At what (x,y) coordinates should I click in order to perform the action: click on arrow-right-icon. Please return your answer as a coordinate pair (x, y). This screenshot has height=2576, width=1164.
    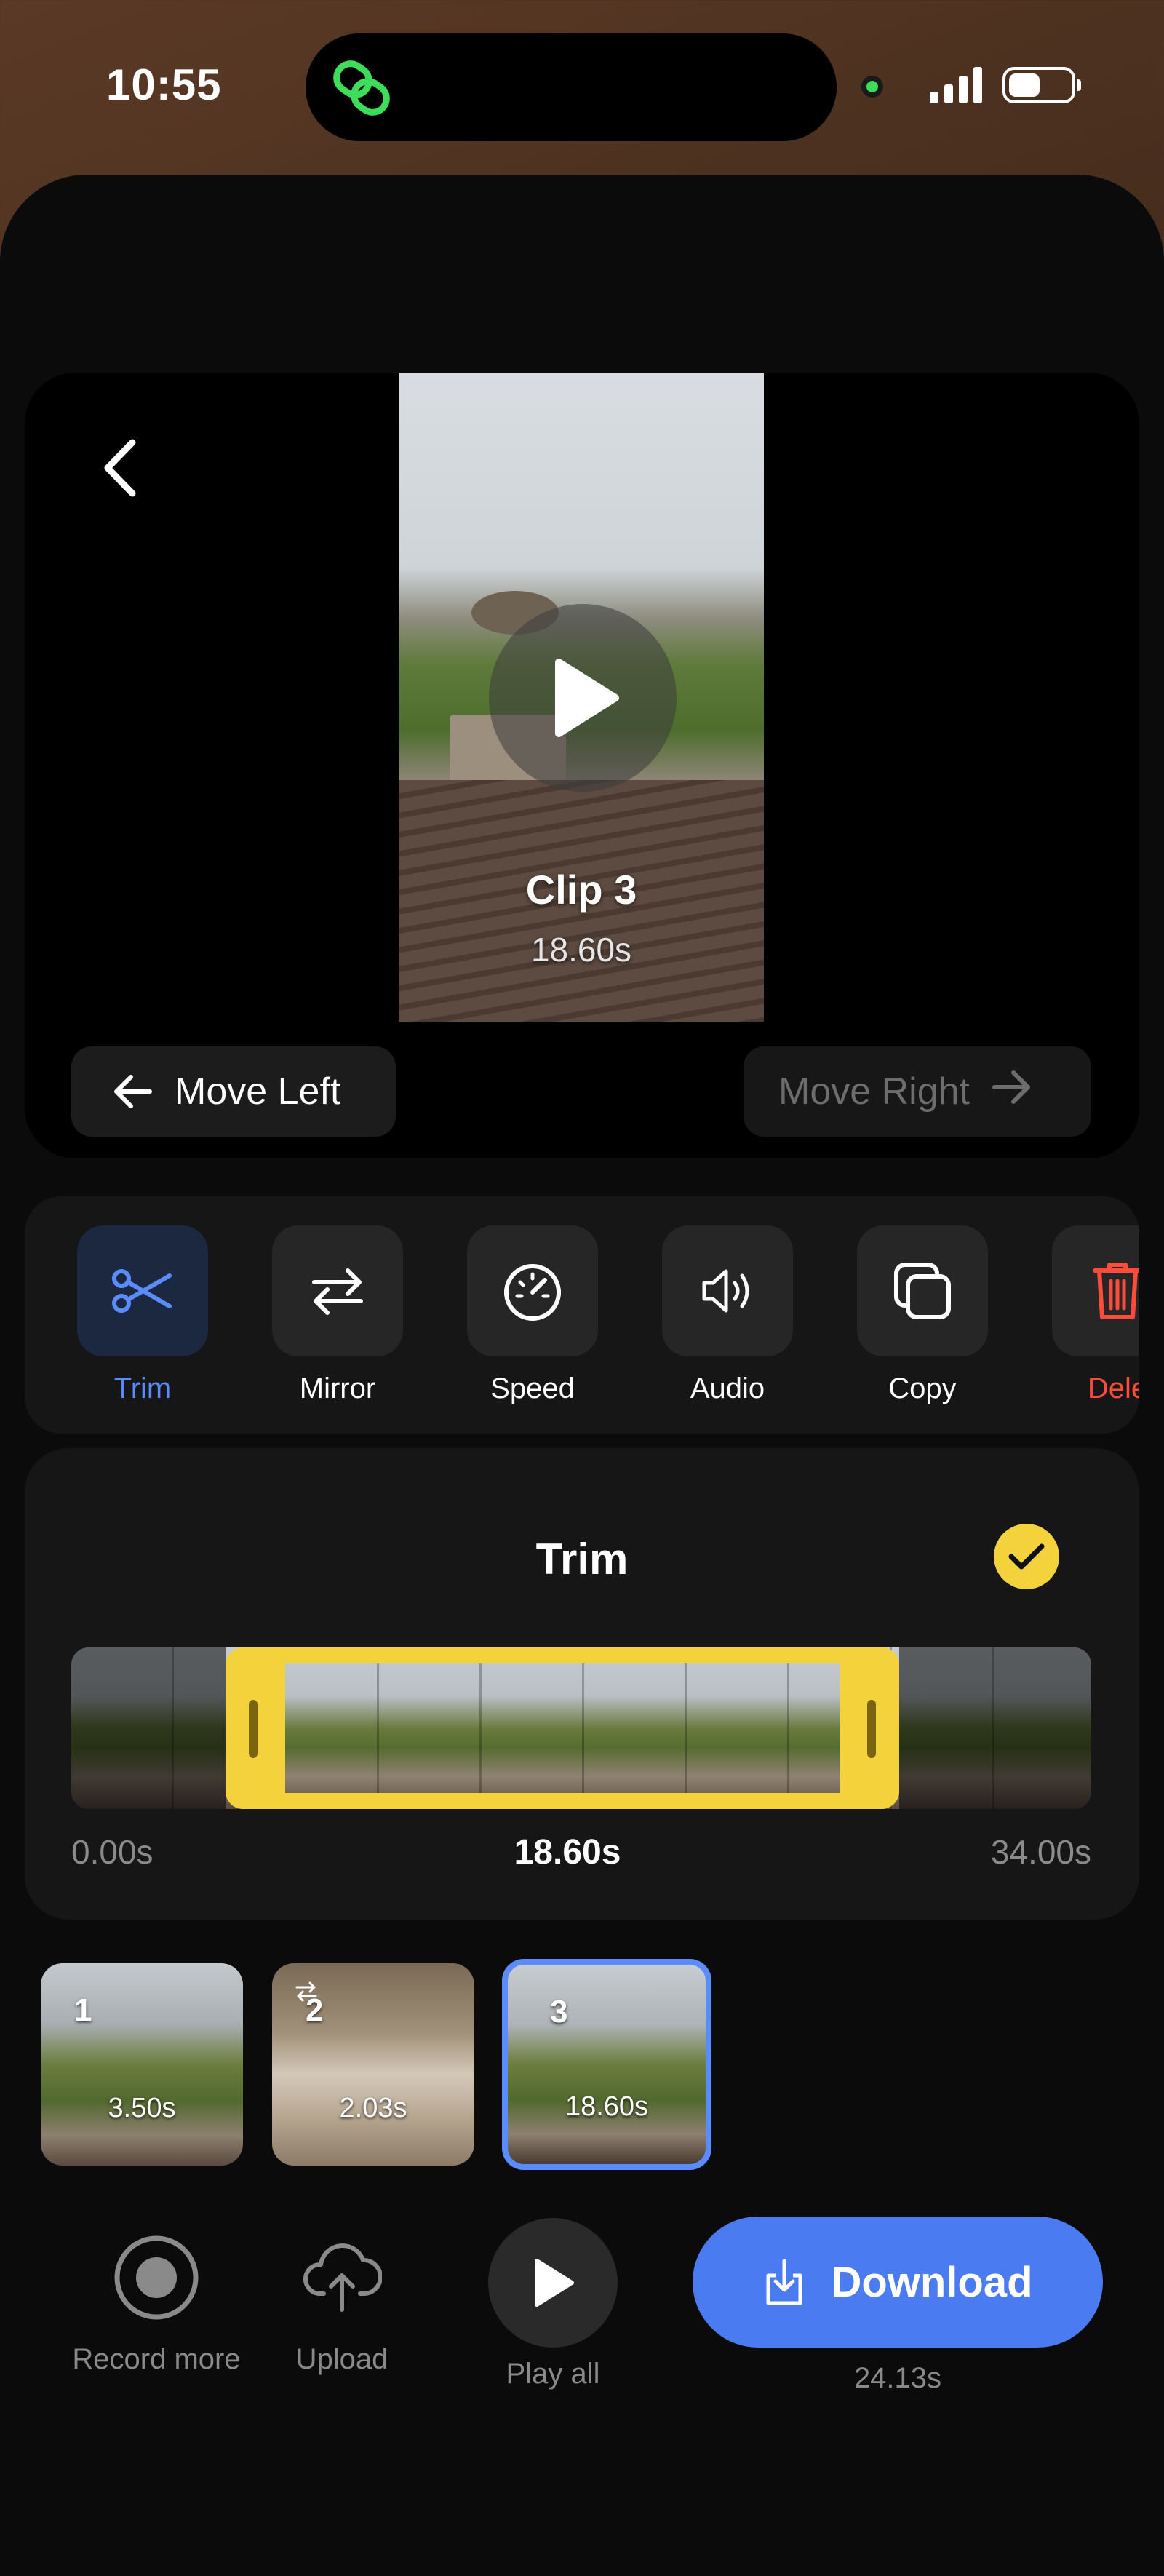
    Looking at the image, I should click on (1012, 1092).